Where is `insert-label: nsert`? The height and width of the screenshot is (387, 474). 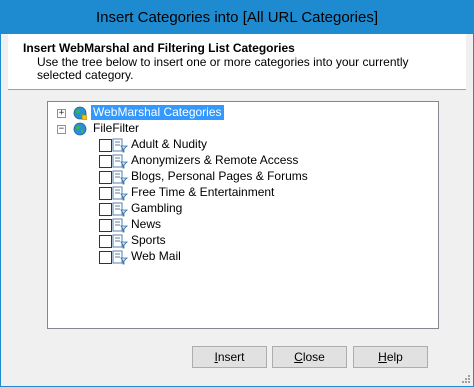
insert-label: nsert is located at coordinates (231, 357).